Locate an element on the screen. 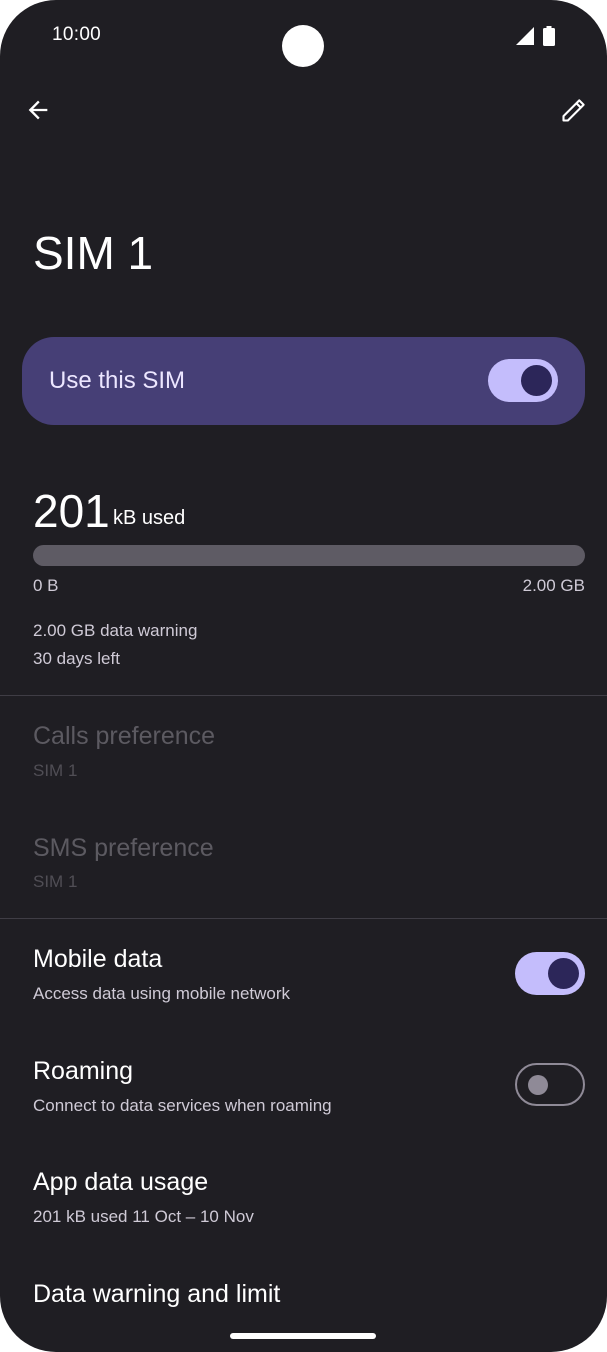 Image resolution: width=607 pixels, height=1352 pixels. roaming-subtitle: Connect to data services when roaming is located at coordinates (182, 1105).